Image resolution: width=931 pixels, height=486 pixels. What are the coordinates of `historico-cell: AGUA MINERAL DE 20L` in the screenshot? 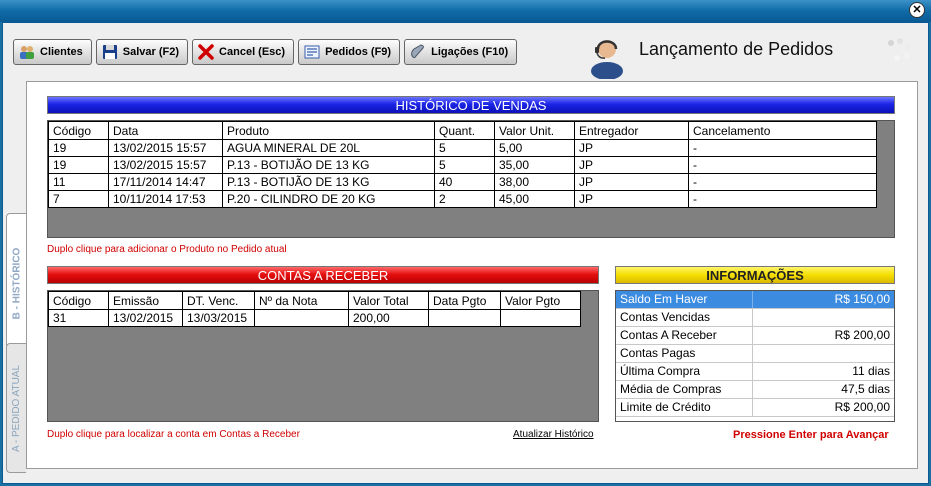 It's located at (328, 148).